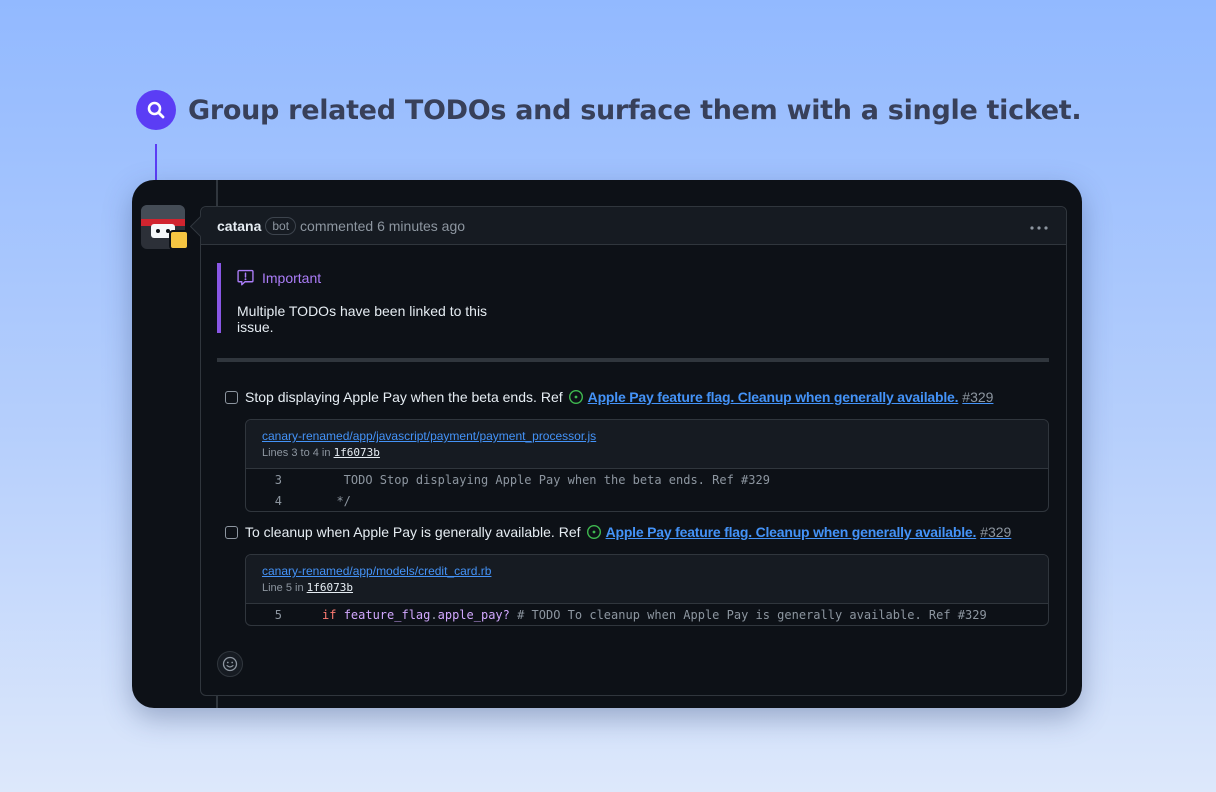  I want to click on snippet-lines: Line 5 in 1f6073b, so click(647, 587).